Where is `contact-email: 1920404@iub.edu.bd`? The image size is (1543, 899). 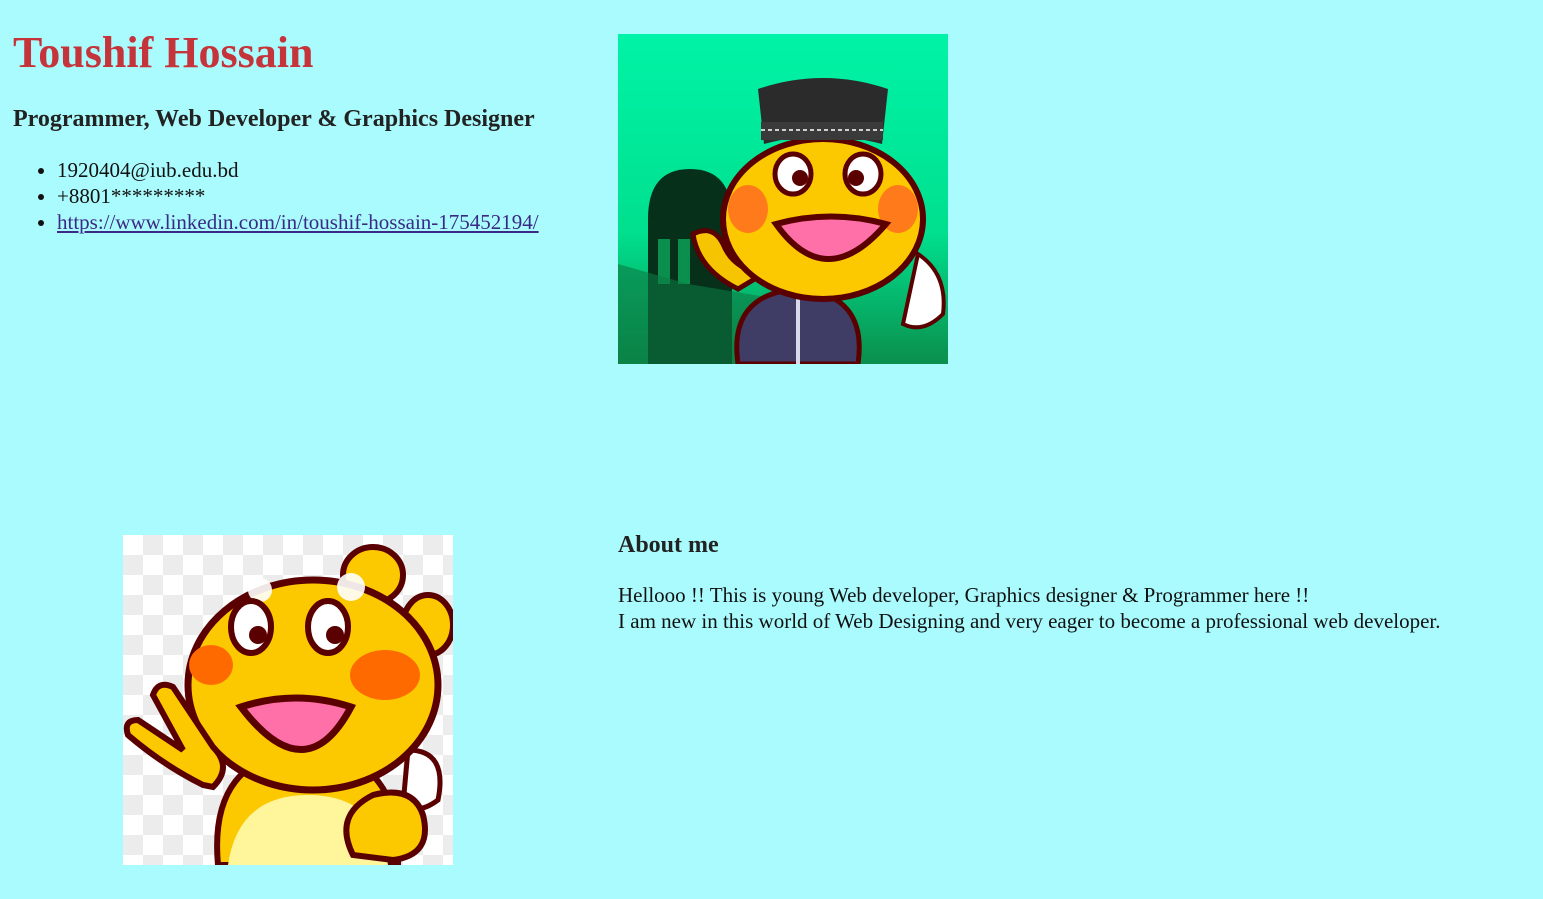 contact-email: 1920404@iub.edu.bd is located at coordinates (330, 170).